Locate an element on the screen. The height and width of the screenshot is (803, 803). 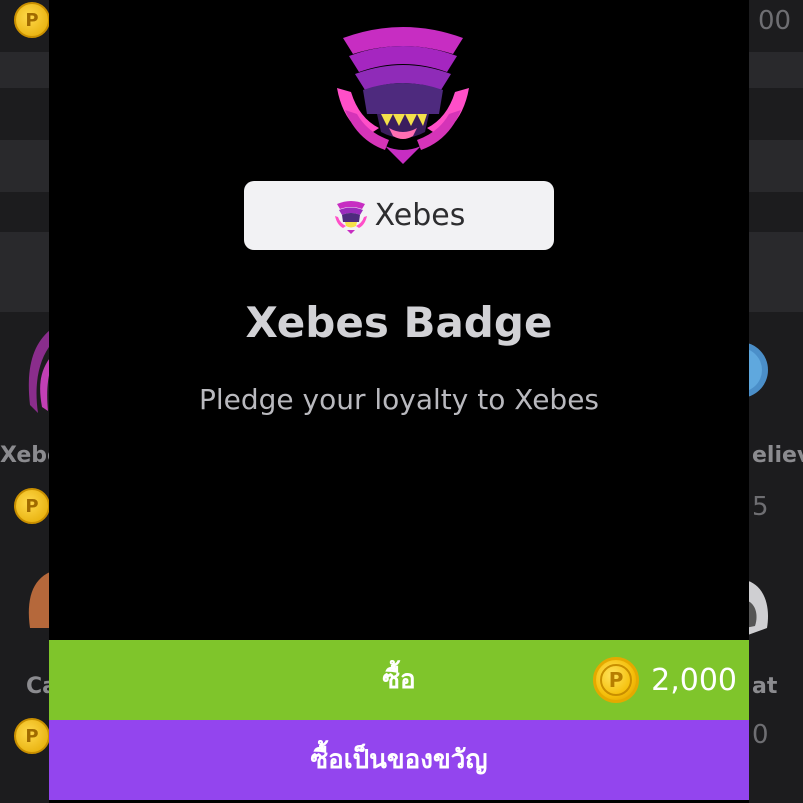
price-tag: P 2,000 is located at coordinates (665, 680).